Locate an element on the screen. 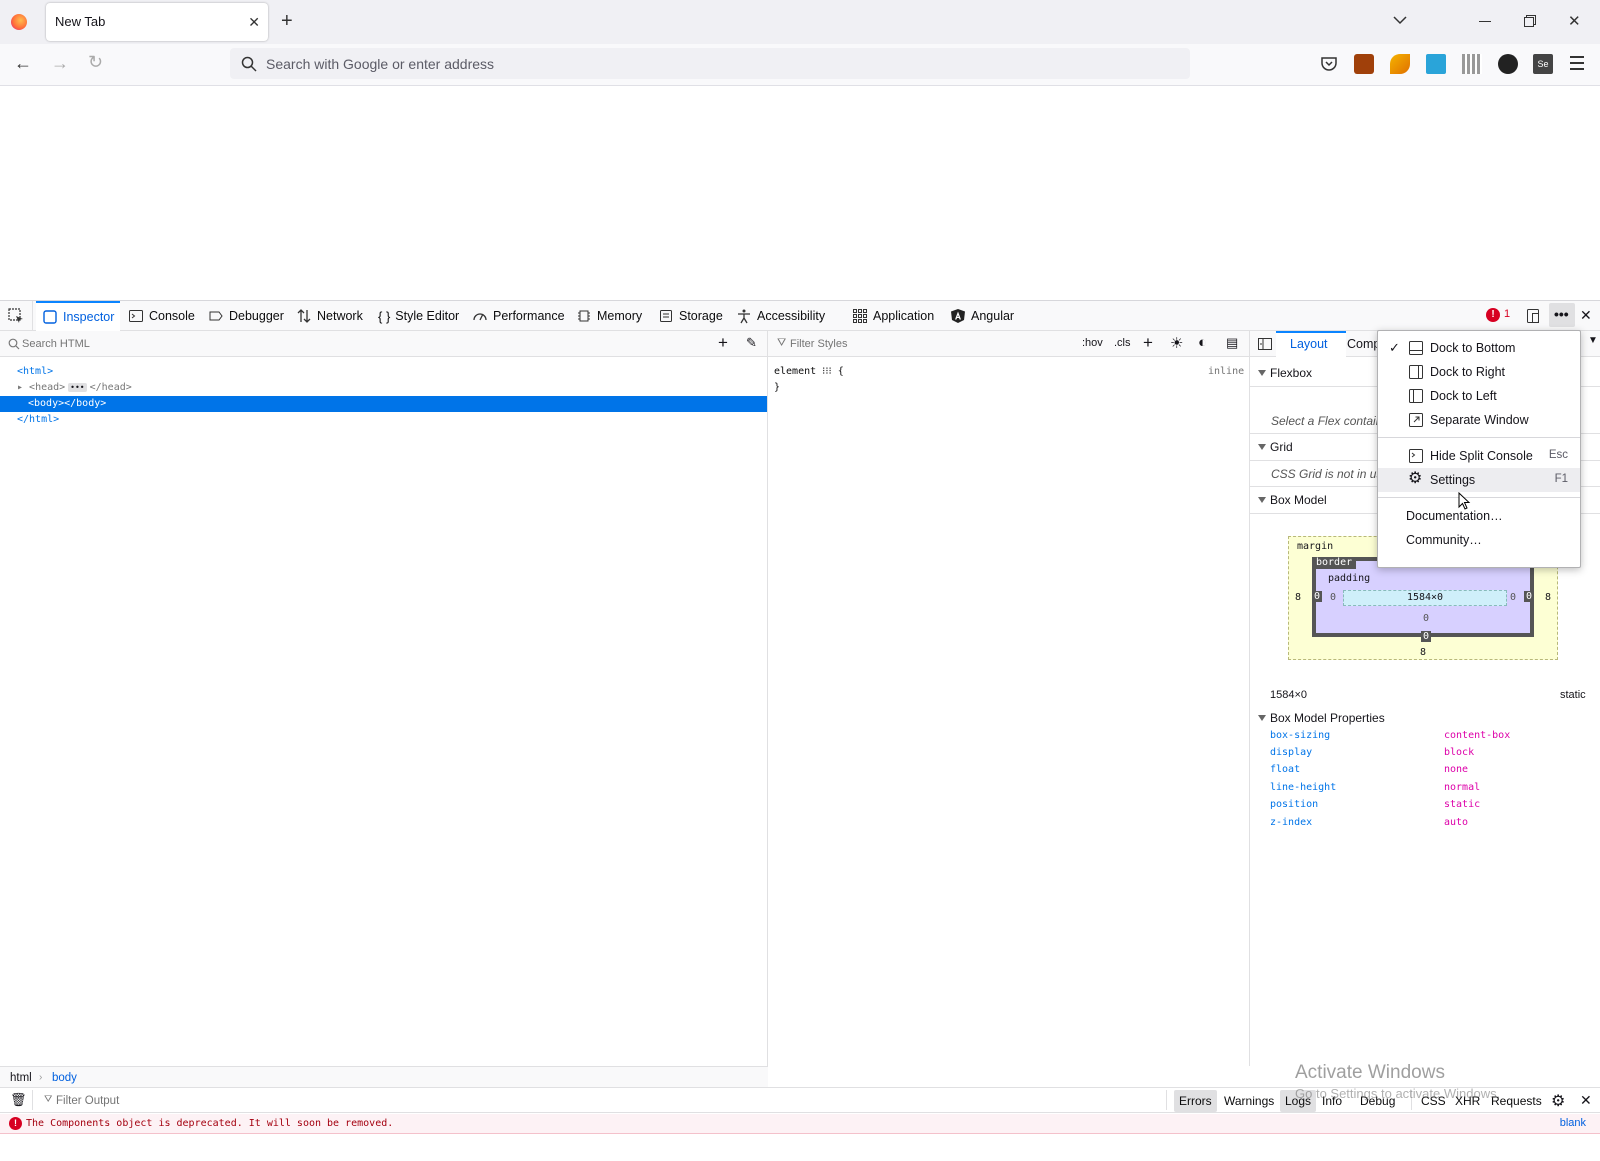 This screenshot has width=1600, height=1161. light-scheme-icon: ☀ is located at coordinates (1176, 343).